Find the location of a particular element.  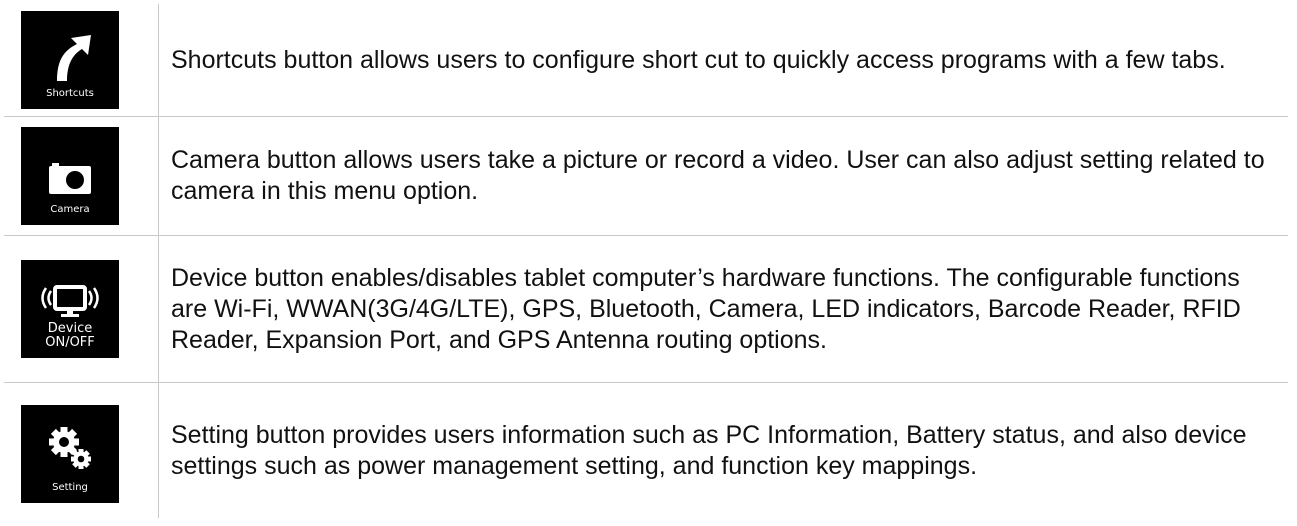

icon-cell: Device ON/OFF is located at coordinates (81, 309).